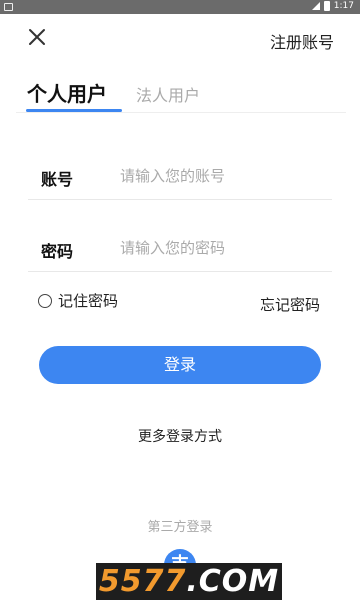 This screenshot has height=600, width=360. I want to click on watermark-suffix: .COM, so click(233, 581).